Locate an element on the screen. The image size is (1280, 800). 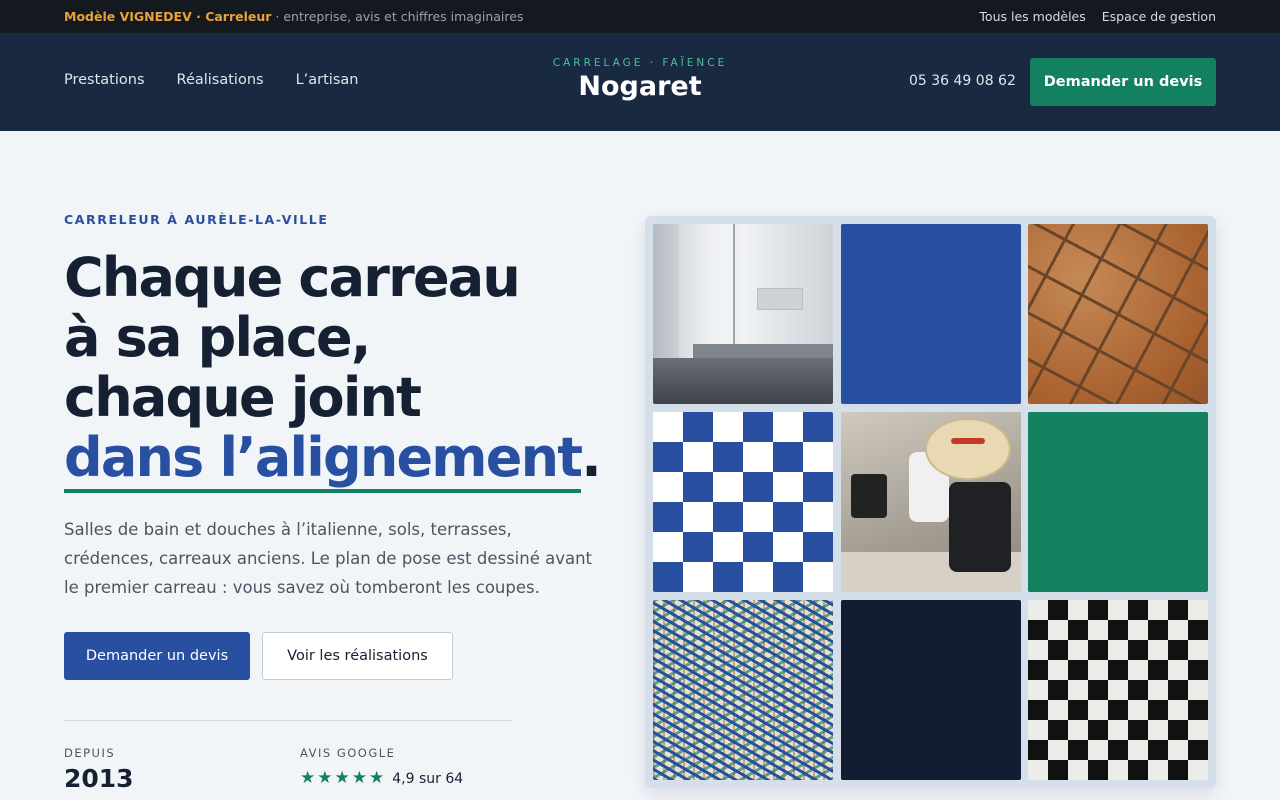
site-logo: CARRELAGE · FAÏENCE Nogaret is located at coordinates (640, 79).